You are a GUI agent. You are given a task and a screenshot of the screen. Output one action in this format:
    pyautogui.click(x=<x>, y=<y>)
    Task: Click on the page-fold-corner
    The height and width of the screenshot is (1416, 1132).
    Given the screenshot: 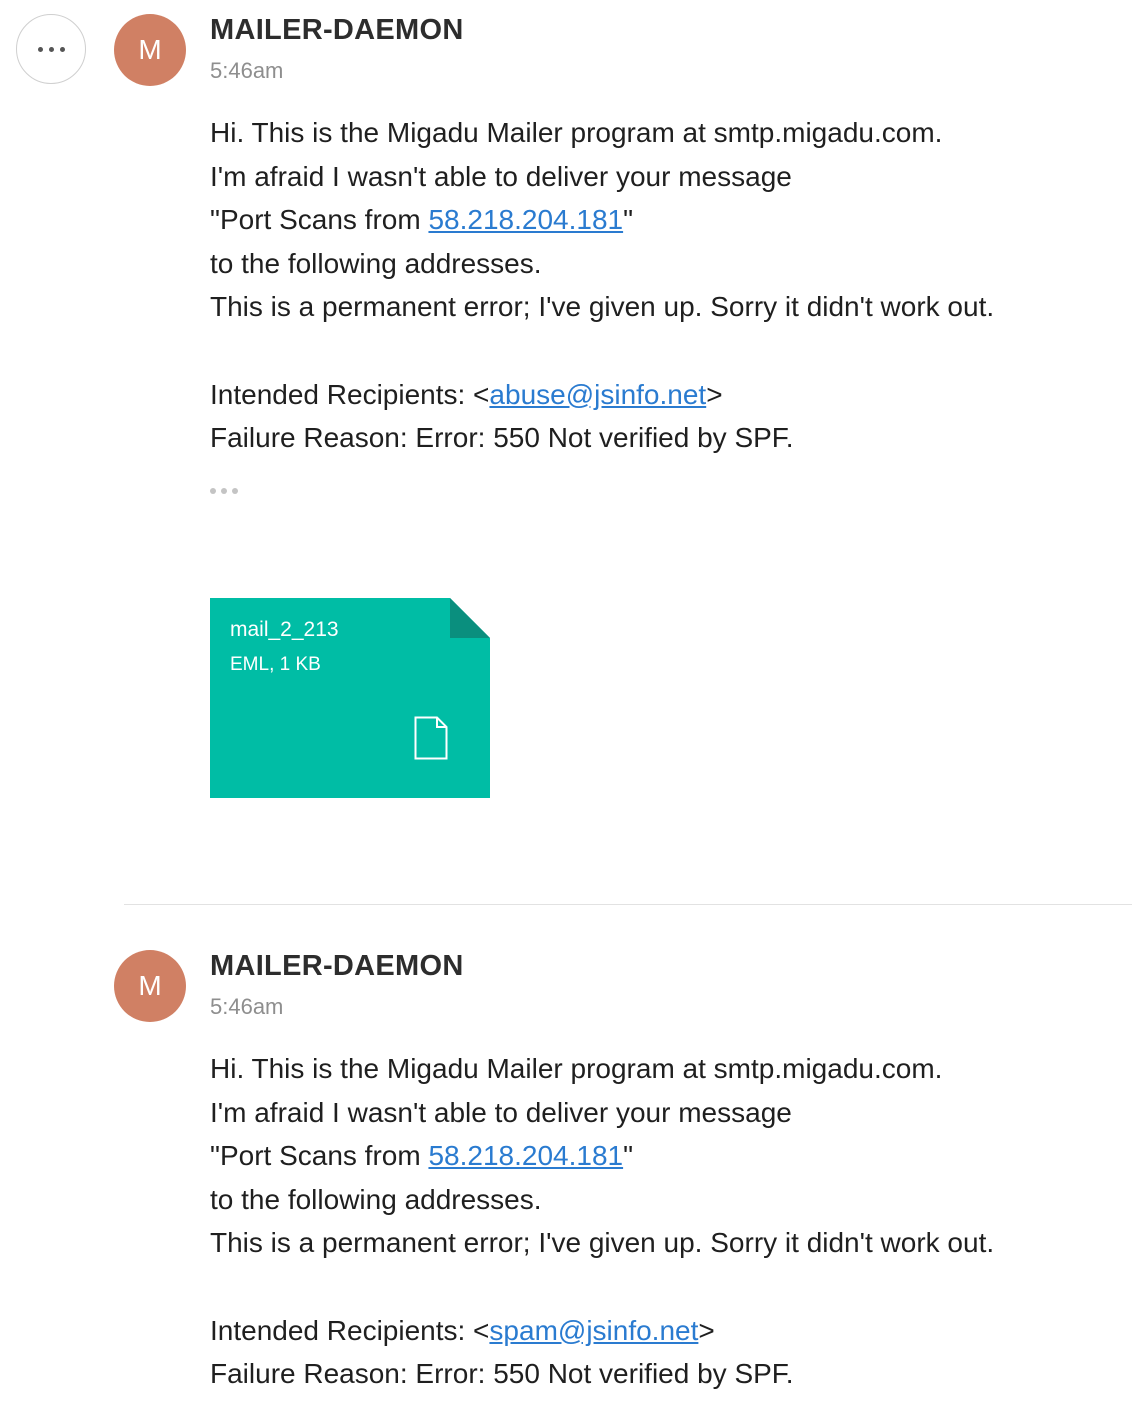 What is the action you would take?
    pyautogui.click(x=470, y=618)
    